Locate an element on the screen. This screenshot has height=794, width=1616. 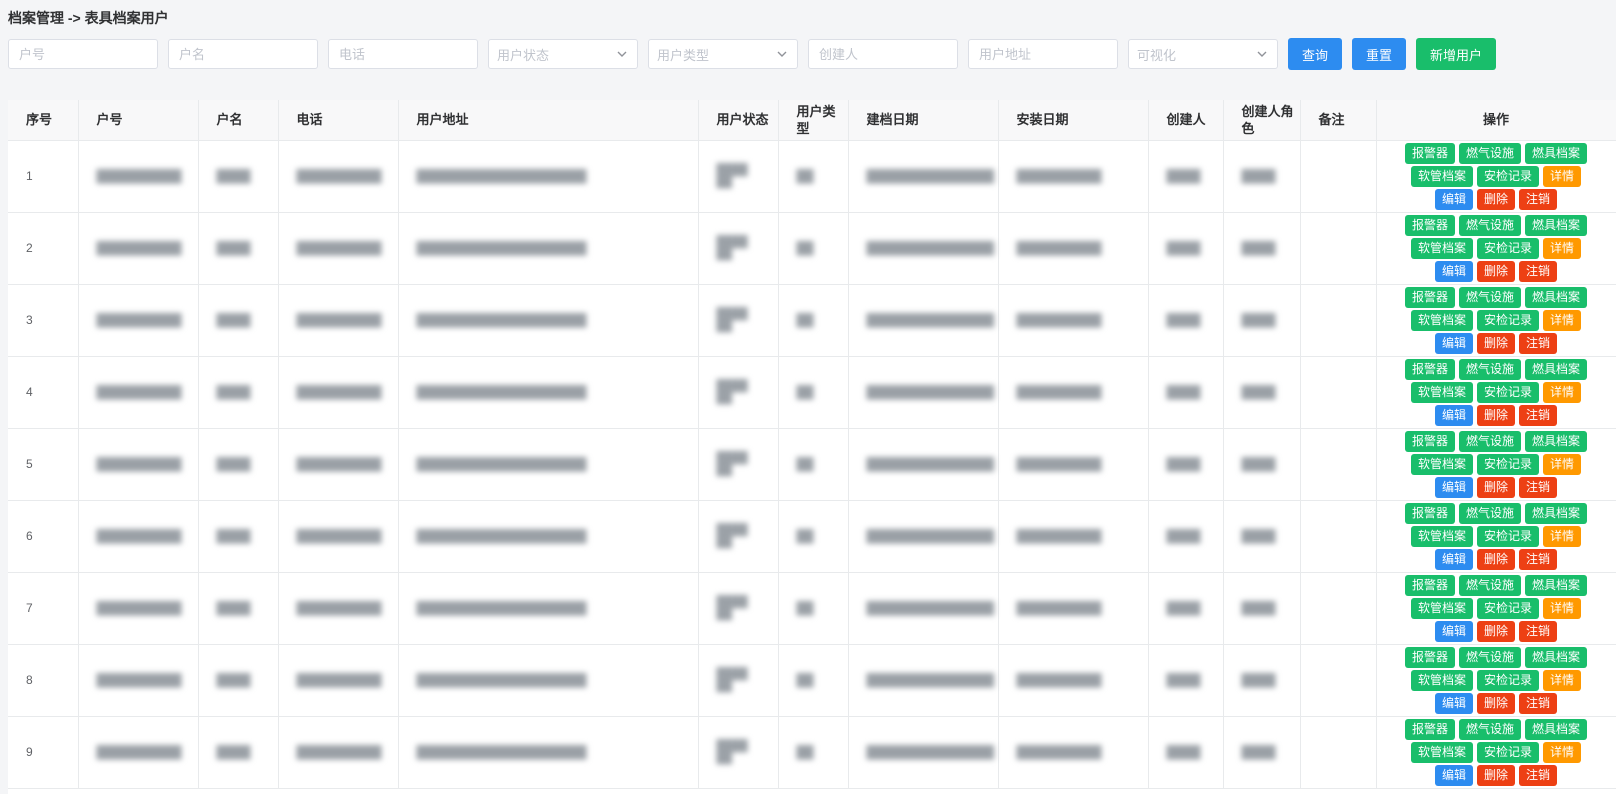
creator-input is located at coordinates (883, 54).